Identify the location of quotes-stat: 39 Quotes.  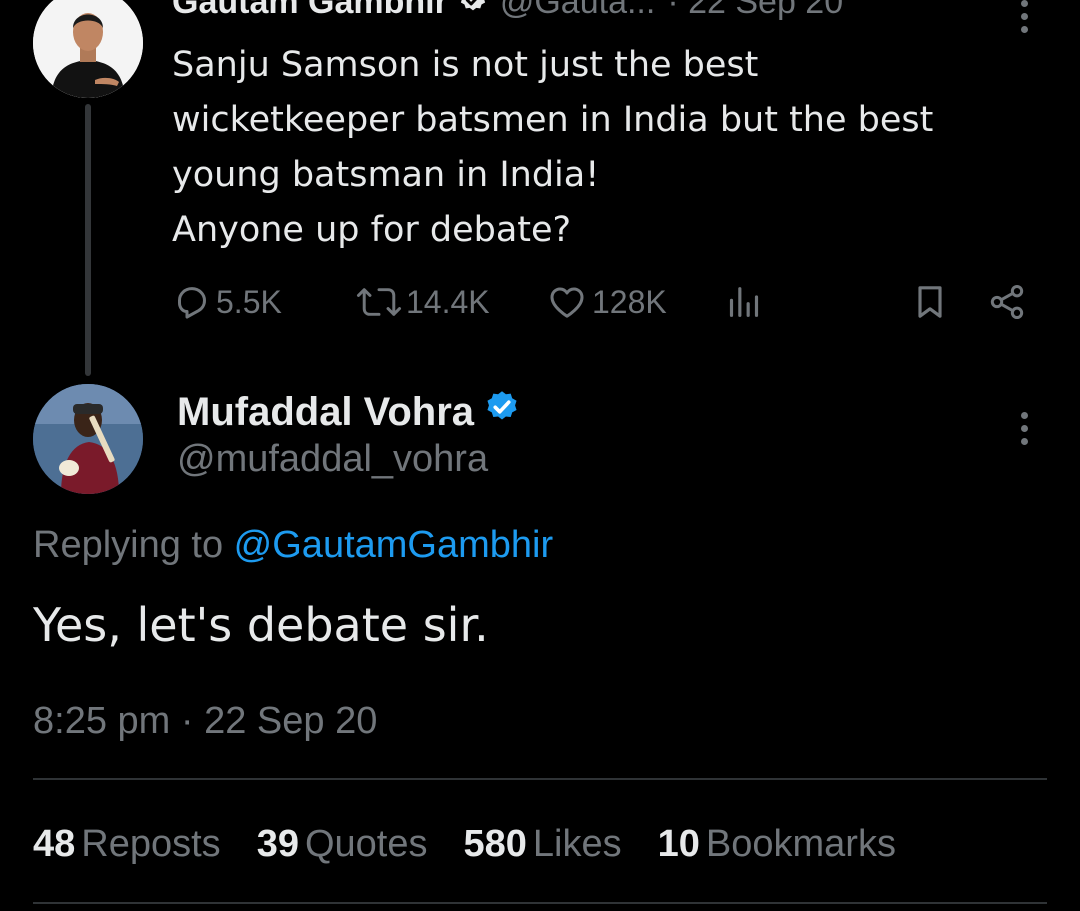
(342, 844).